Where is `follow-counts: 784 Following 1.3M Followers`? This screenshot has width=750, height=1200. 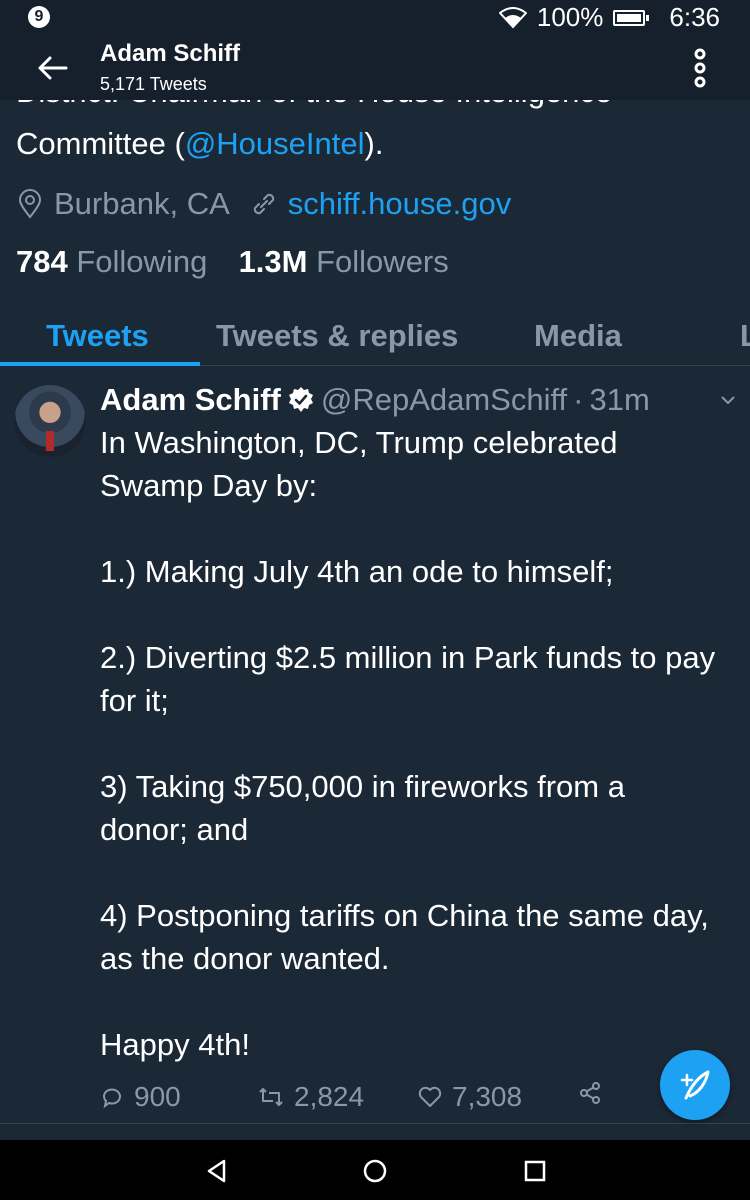
follow-counts: 784 Following 1.3M Followers is located at coordinates (232, 262).